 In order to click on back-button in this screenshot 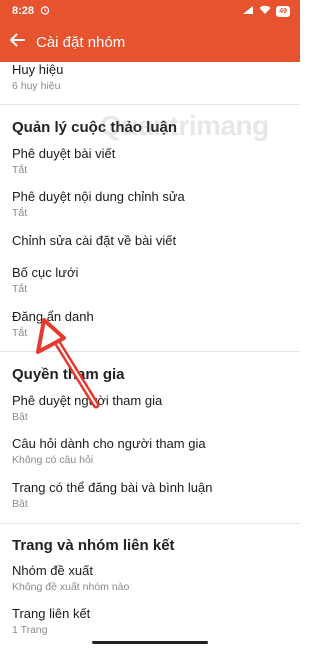, I will do `click(17, 42)`.